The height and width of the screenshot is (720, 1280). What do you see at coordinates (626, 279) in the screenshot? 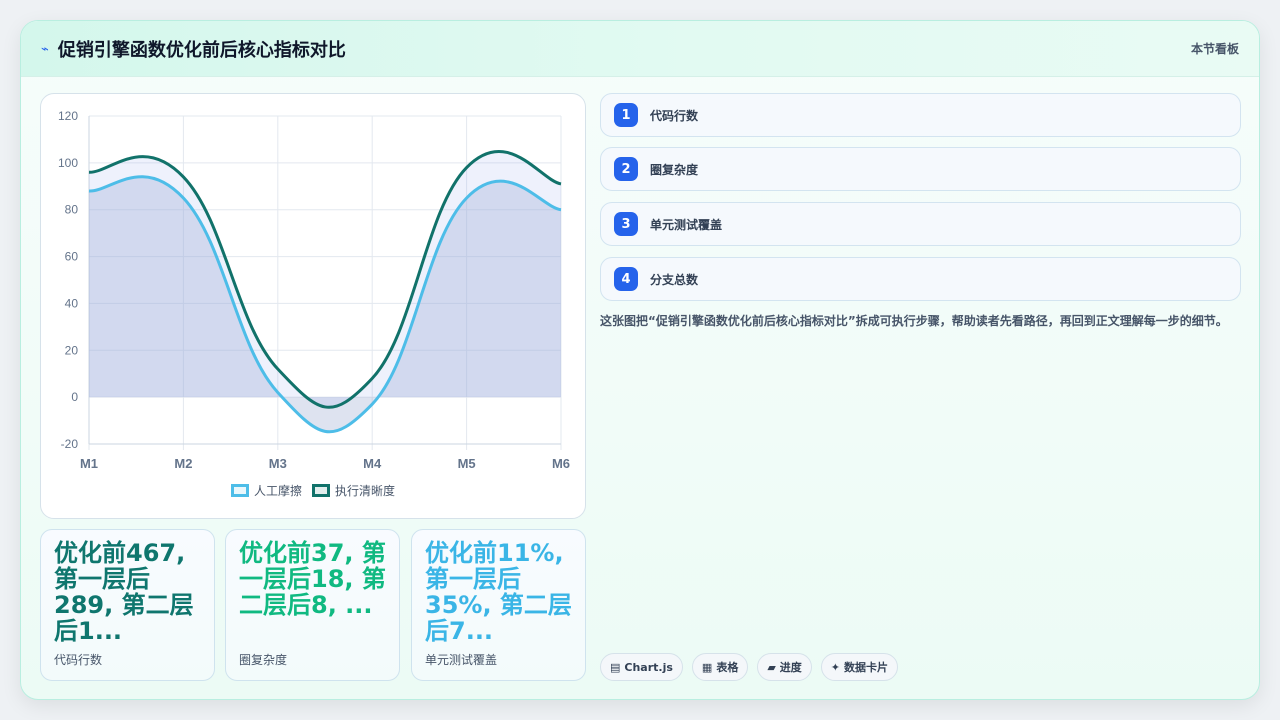
I see `step-number-badge: 4` at bounding box center [626, 279].